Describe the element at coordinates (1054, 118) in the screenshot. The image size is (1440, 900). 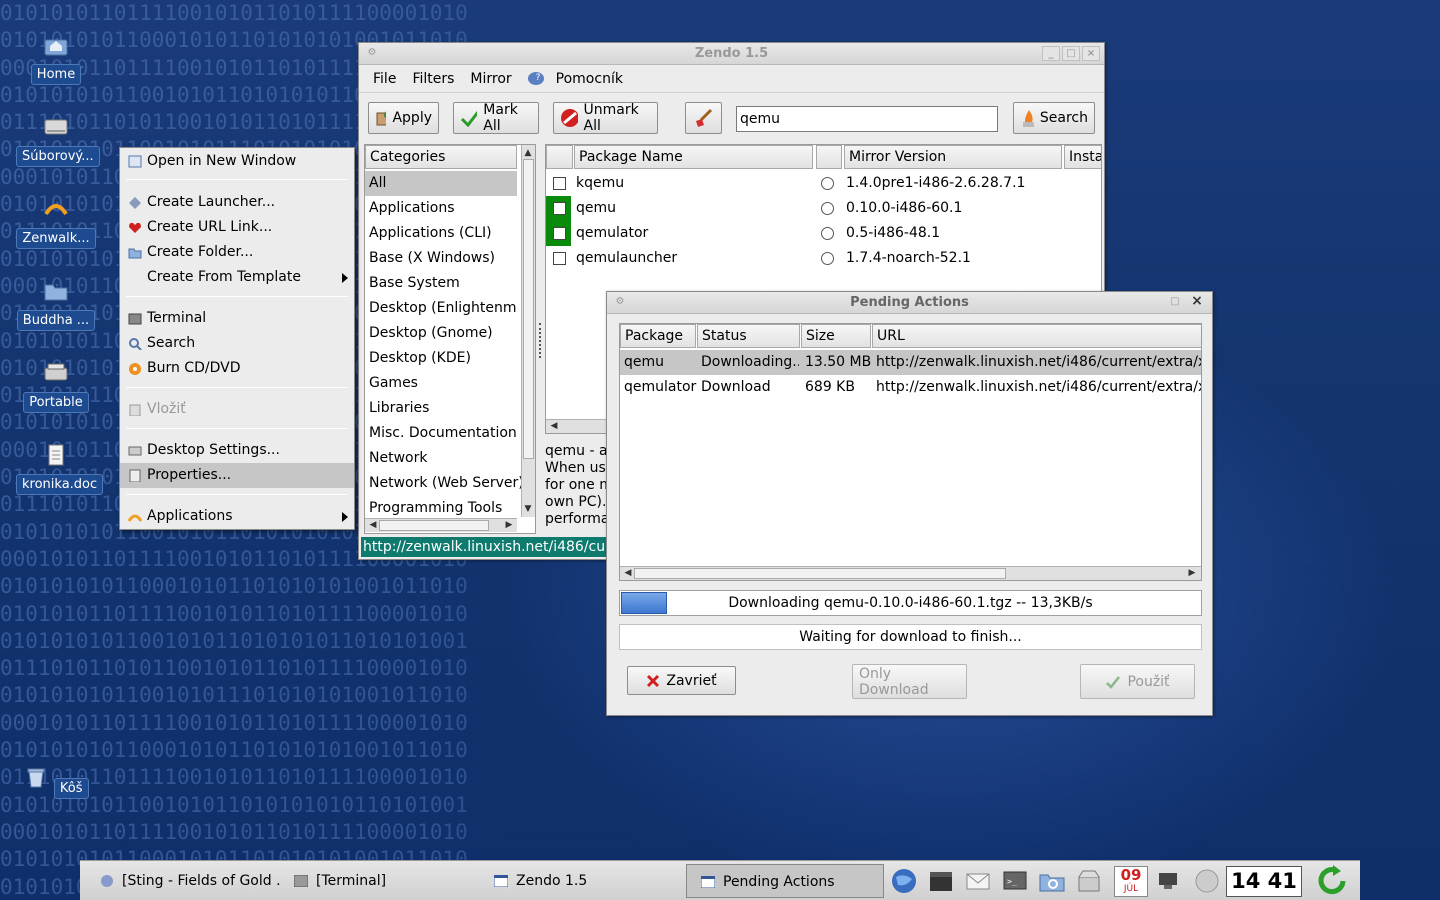
I see `search-button: Search` at that location.